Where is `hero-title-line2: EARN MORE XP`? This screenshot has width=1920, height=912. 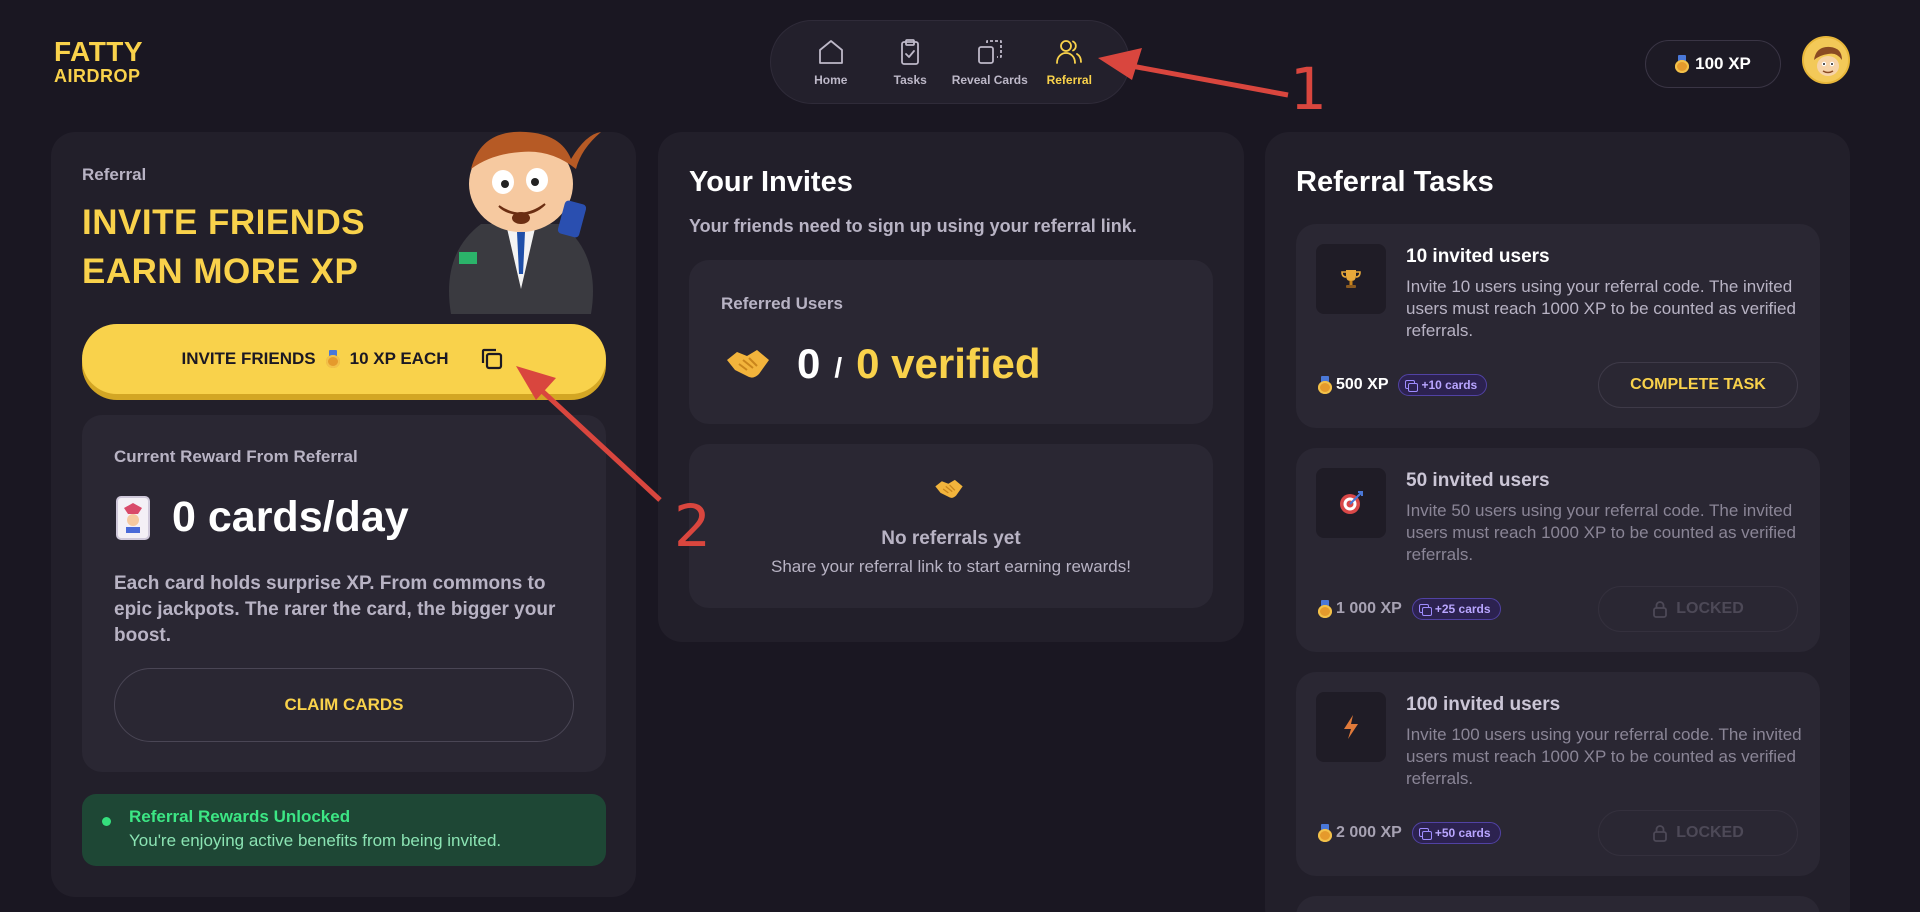 hero-title-line2: EARN MORE XP is located at coordinates (220, 271).